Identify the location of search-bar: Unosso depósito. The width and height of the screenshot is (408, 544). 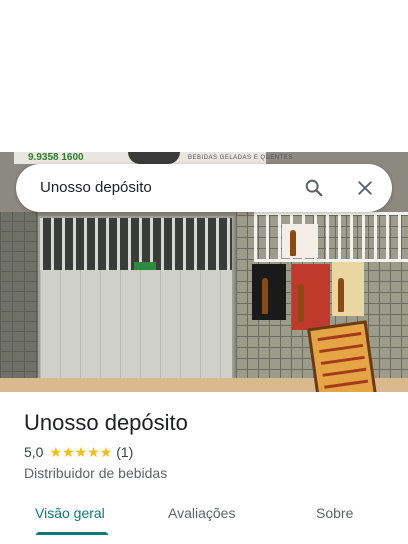
(204, 188).